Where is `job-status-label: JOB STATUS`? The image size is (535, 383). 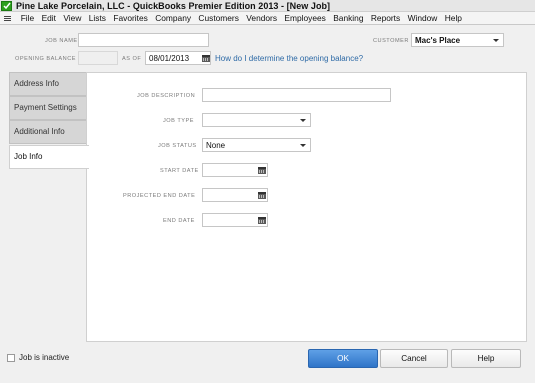
job-status-label: JOB STATUS is located at coordinates (177, 146).